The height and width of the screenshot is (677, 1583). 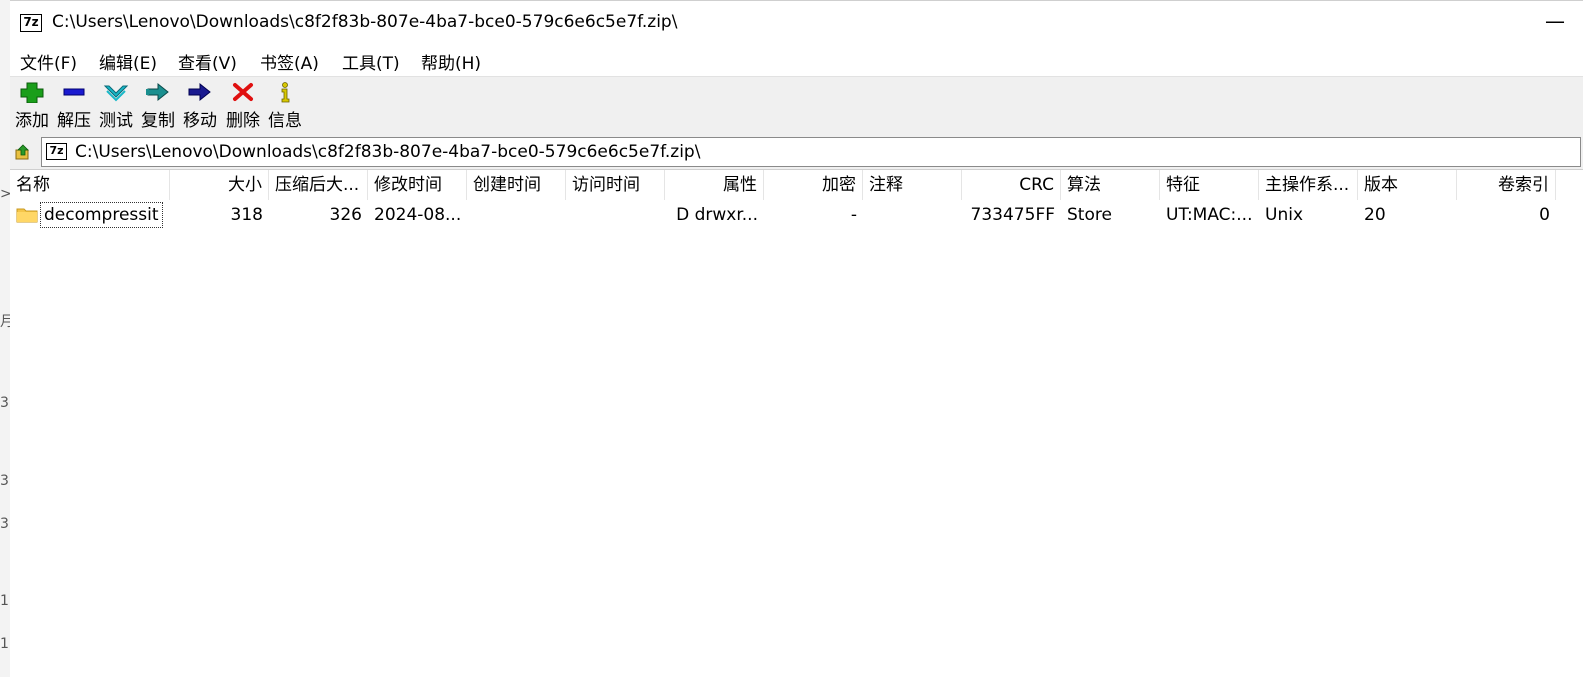 I want to click on minimize-button: —, so click(x=1555, y=23).